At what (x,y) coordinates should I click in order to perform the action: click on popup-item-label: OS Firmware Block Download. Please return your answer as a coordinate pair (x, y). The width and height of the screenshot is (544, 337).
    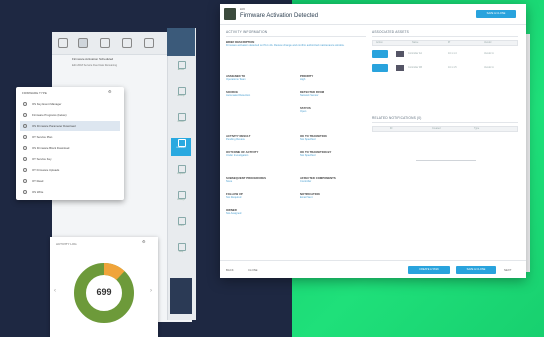
    Looking at the image, I should click on (51, 148).